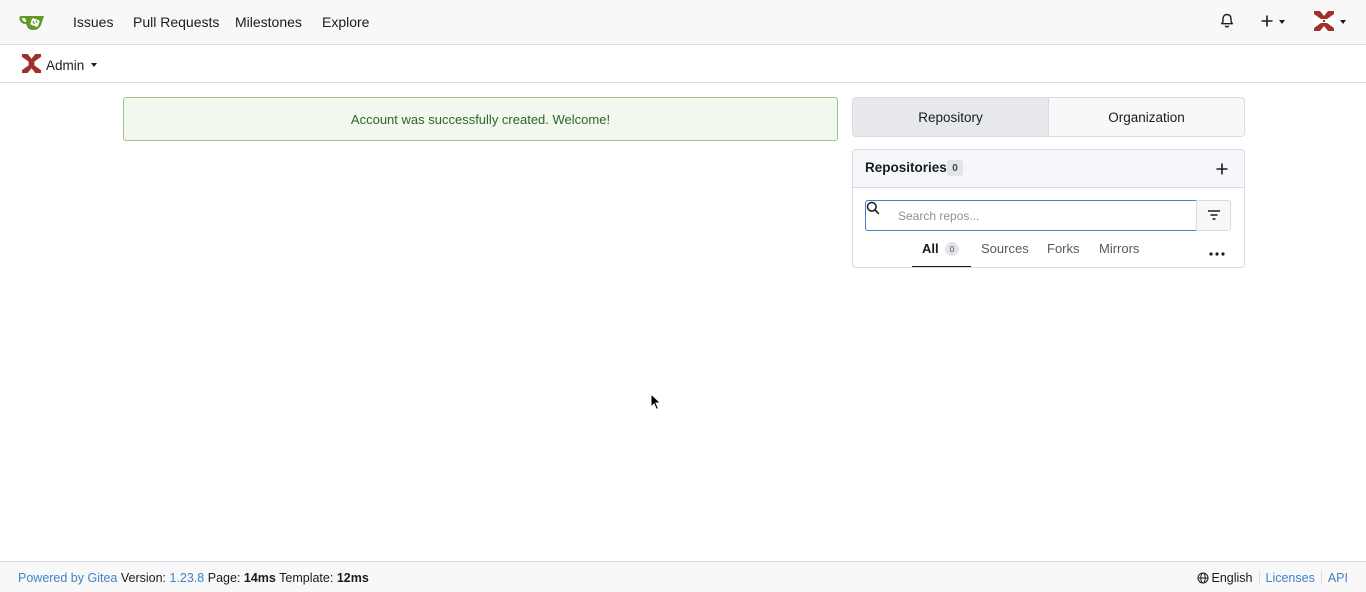  What do you see at coordinates (1232, 578) in the screenshot?
I see `language-label: English` at bounding box center [1232, 578].